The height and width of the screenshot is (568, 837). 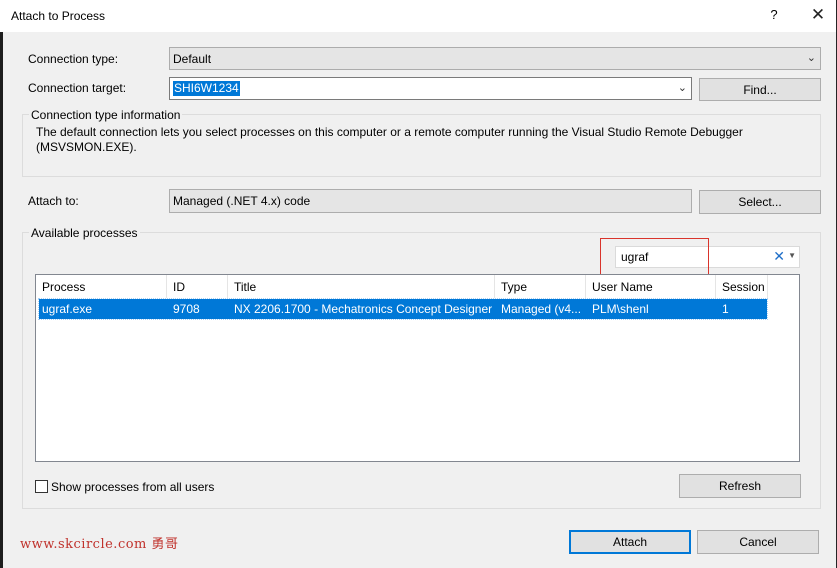 What do you see at coordinates (192, 59) in the screenshot?
I see `connection-type-value: Default` at bounding box center [192, 59].